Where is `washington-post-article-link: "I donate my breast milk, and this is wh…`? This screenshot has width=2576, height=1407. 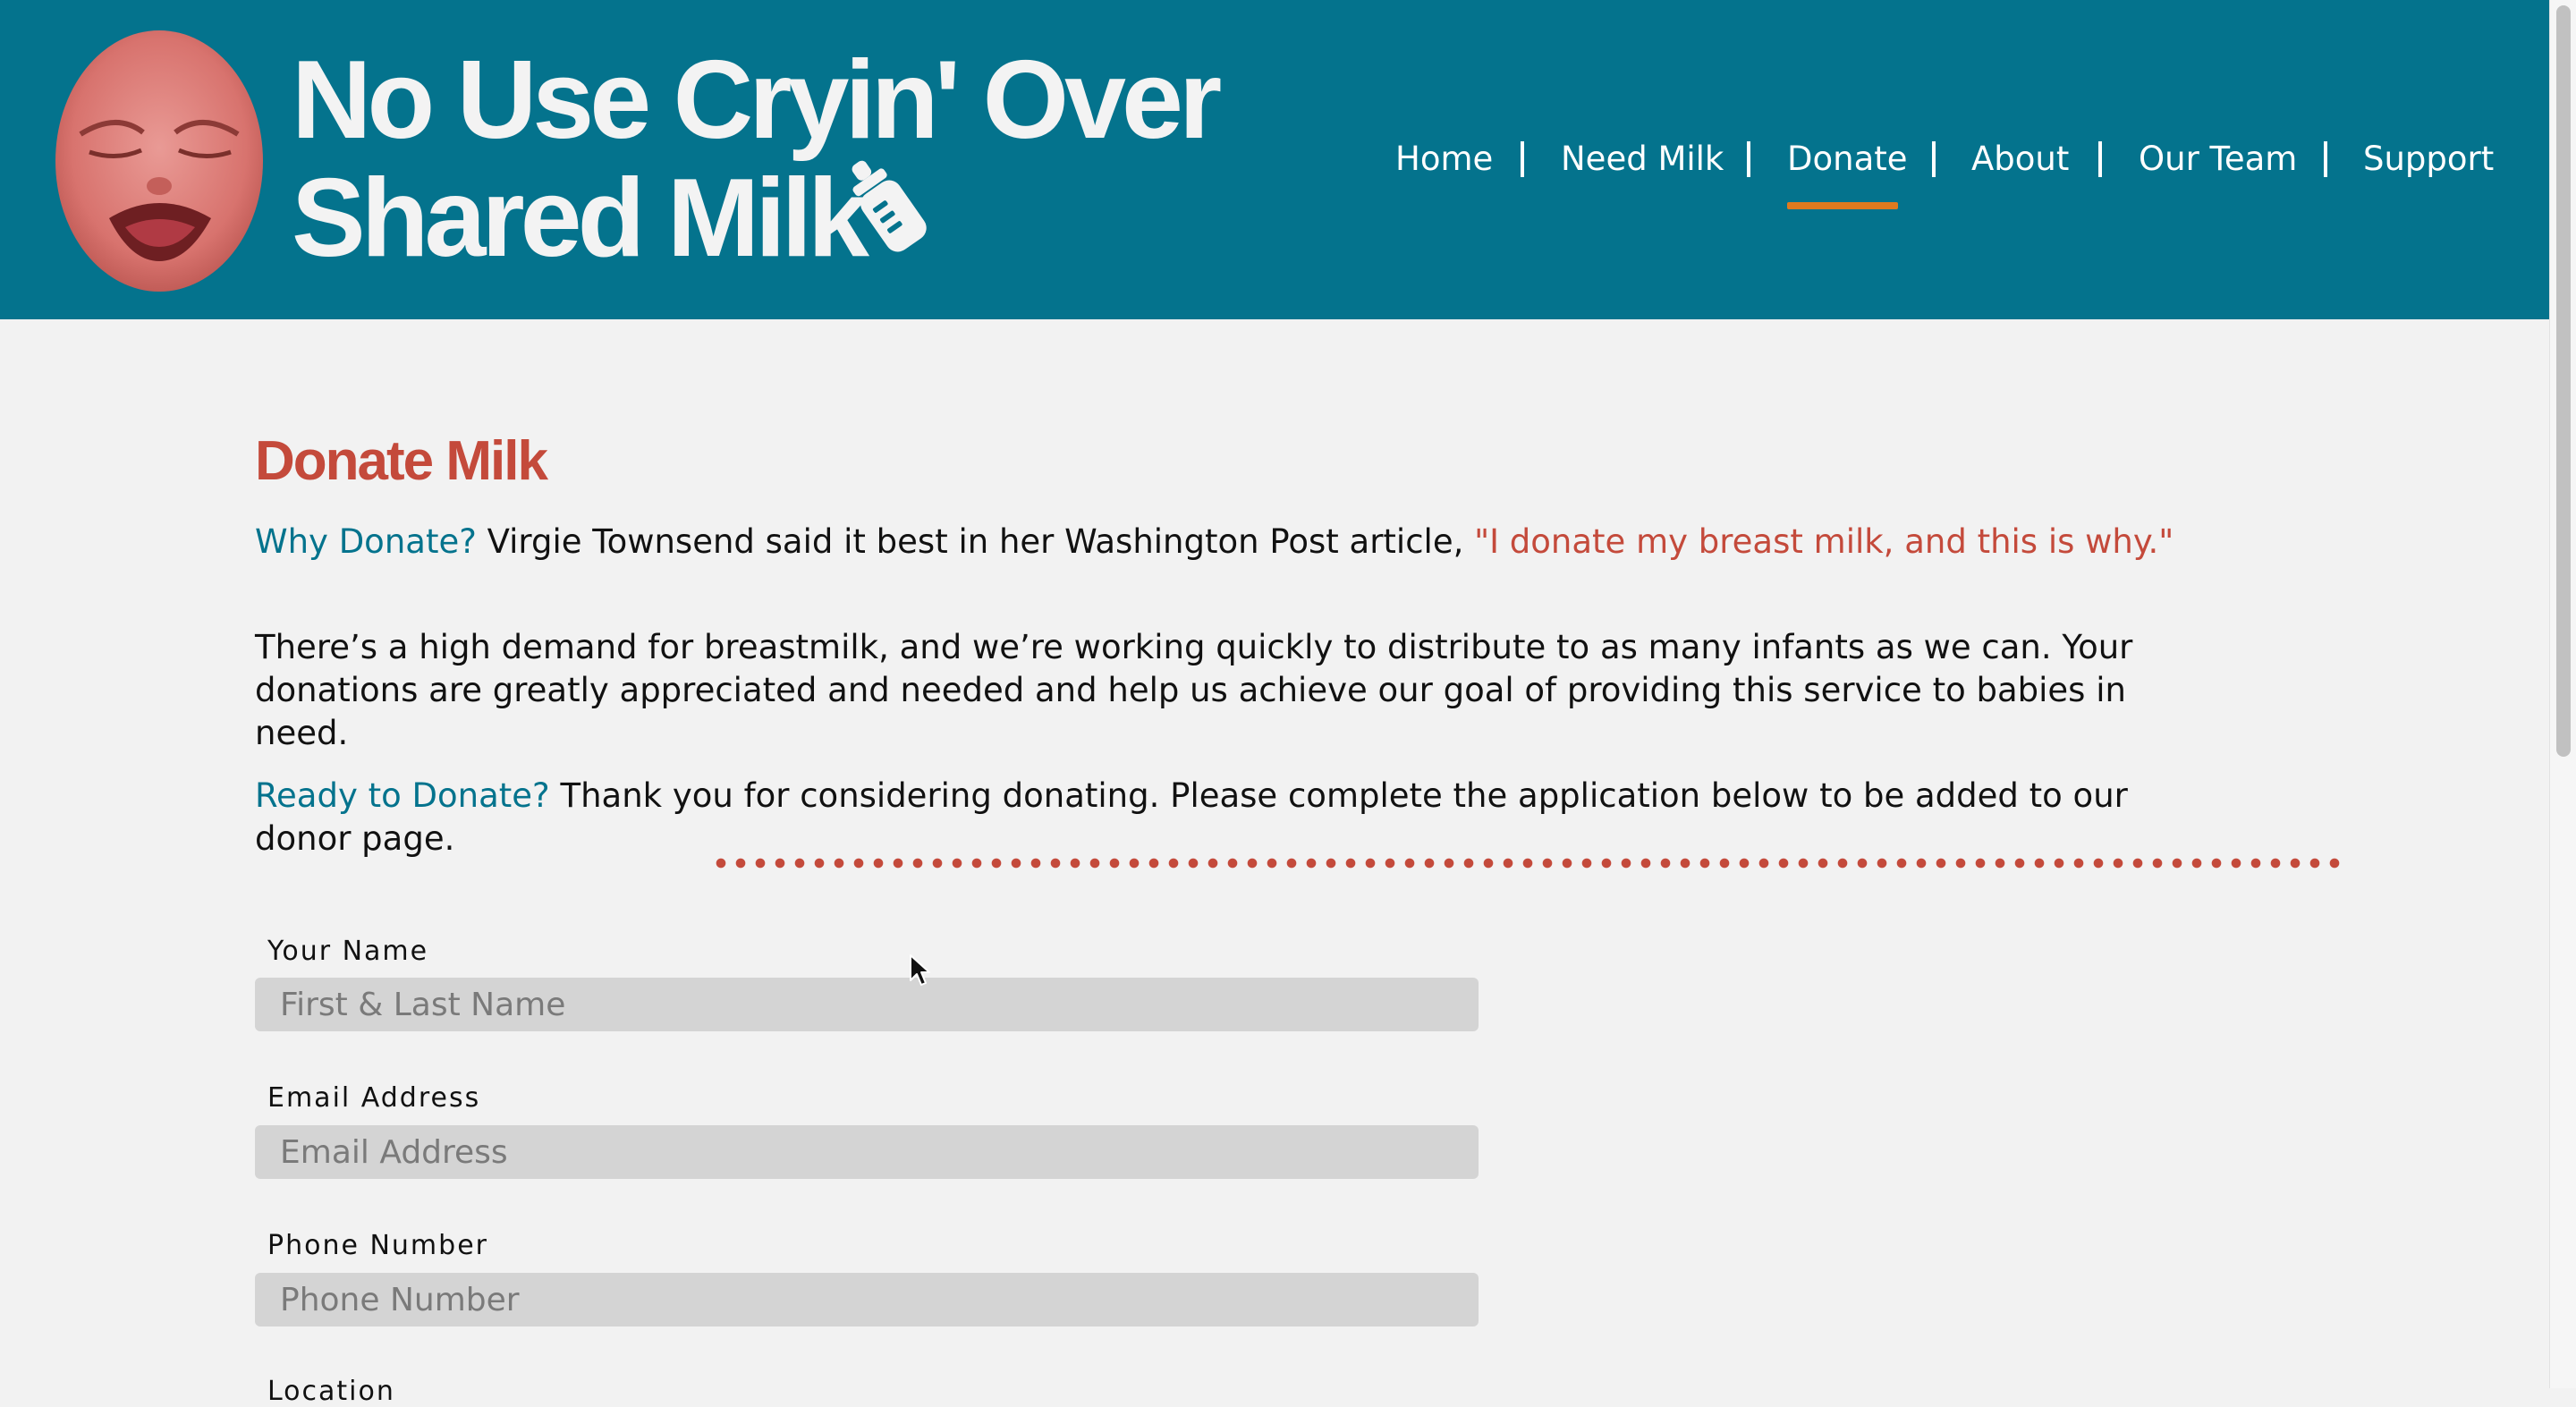 washington-post-article-link: "I donate my breast milk, and this is wh… is located at coordinates (1824, 541).